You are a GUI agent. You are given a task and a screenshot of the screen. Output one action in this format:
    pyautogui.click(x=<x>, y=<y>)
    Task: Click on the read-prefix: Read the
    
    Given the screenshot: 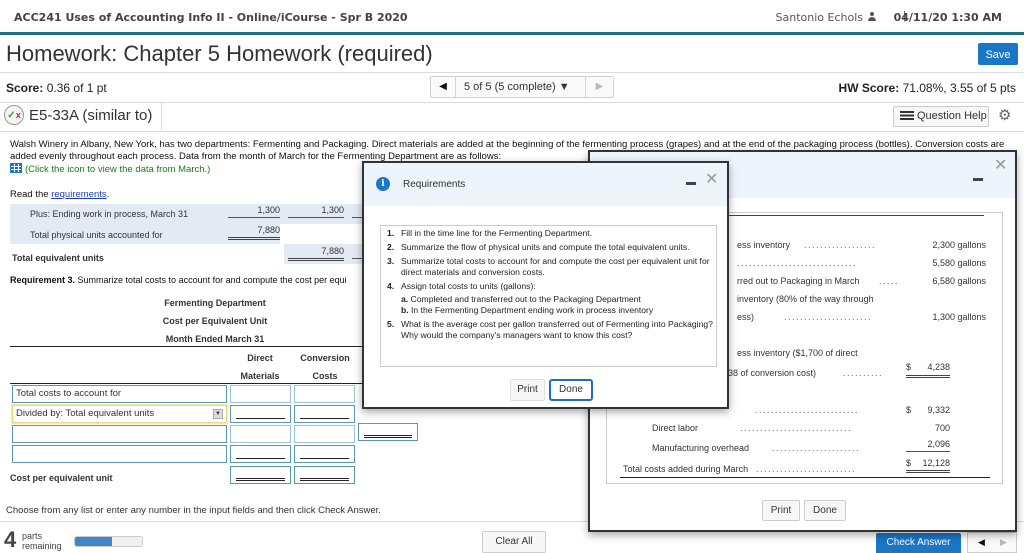 What is the action you would take?
    pyautogui.click(x=29, y=194)
    